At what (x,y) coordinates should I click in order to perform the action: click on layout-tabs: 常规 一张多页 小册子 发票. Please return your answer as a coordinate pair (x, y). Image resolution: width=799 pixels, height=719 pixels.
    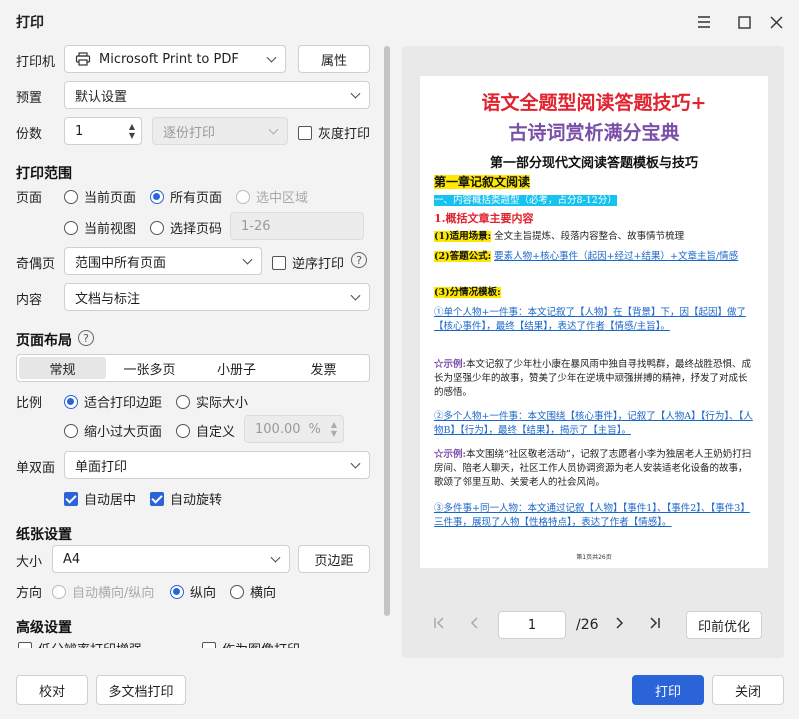
    Looking at the image, I should click on (193, 368).